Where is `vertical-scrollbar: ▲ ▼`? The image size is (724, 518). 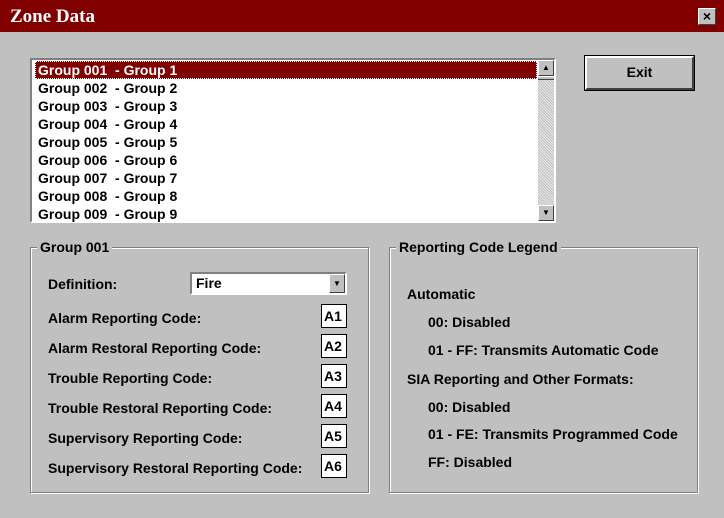 vertical-scrollbar: ▲ ▼ is located at coordinates (546, 140).